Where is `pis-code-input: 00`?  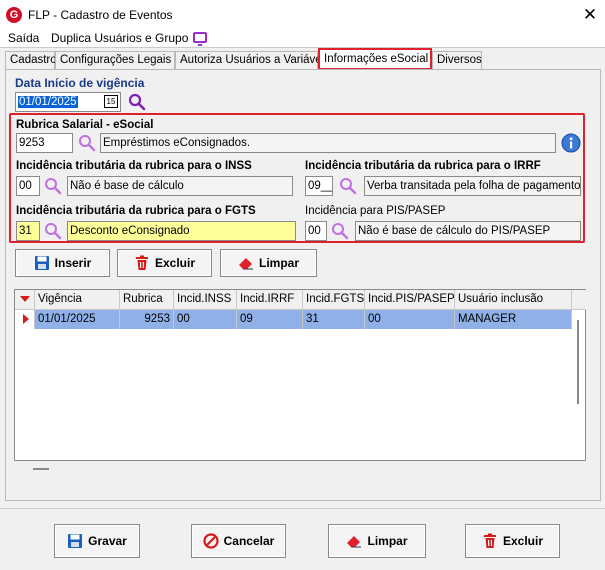 pis-code-input: 00 is located at coordinates (316, 231).